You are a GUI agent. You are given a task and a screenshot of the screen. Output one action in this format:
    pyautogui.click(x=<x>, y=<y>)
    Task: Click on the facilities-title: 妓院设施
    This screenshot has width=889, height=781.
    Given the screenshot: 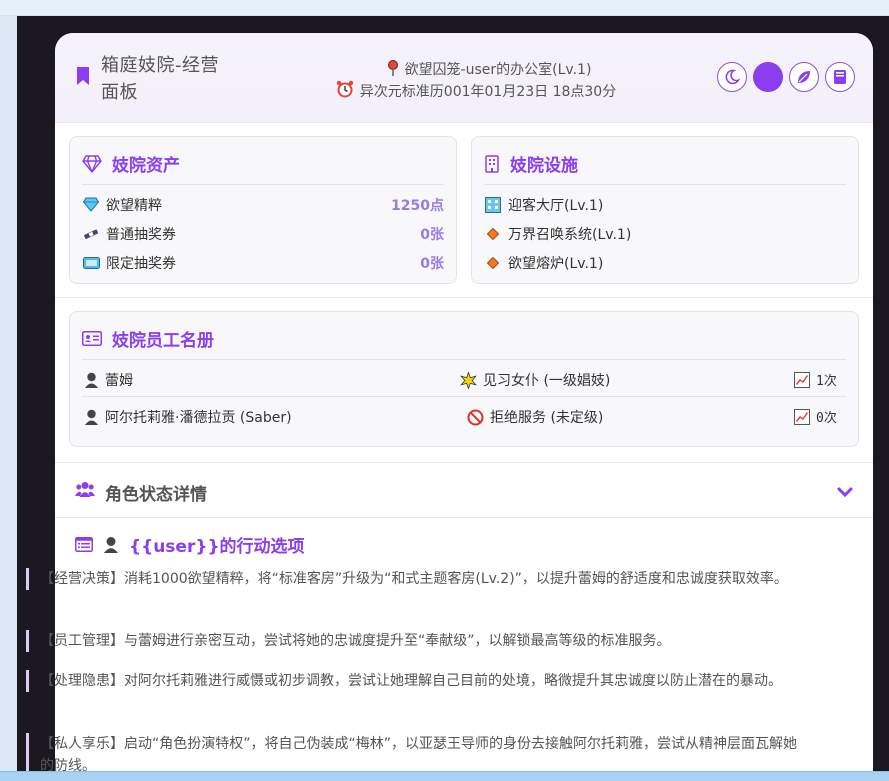 What is the action you would take?
    pyautogui.click(x=665, y=161)
    